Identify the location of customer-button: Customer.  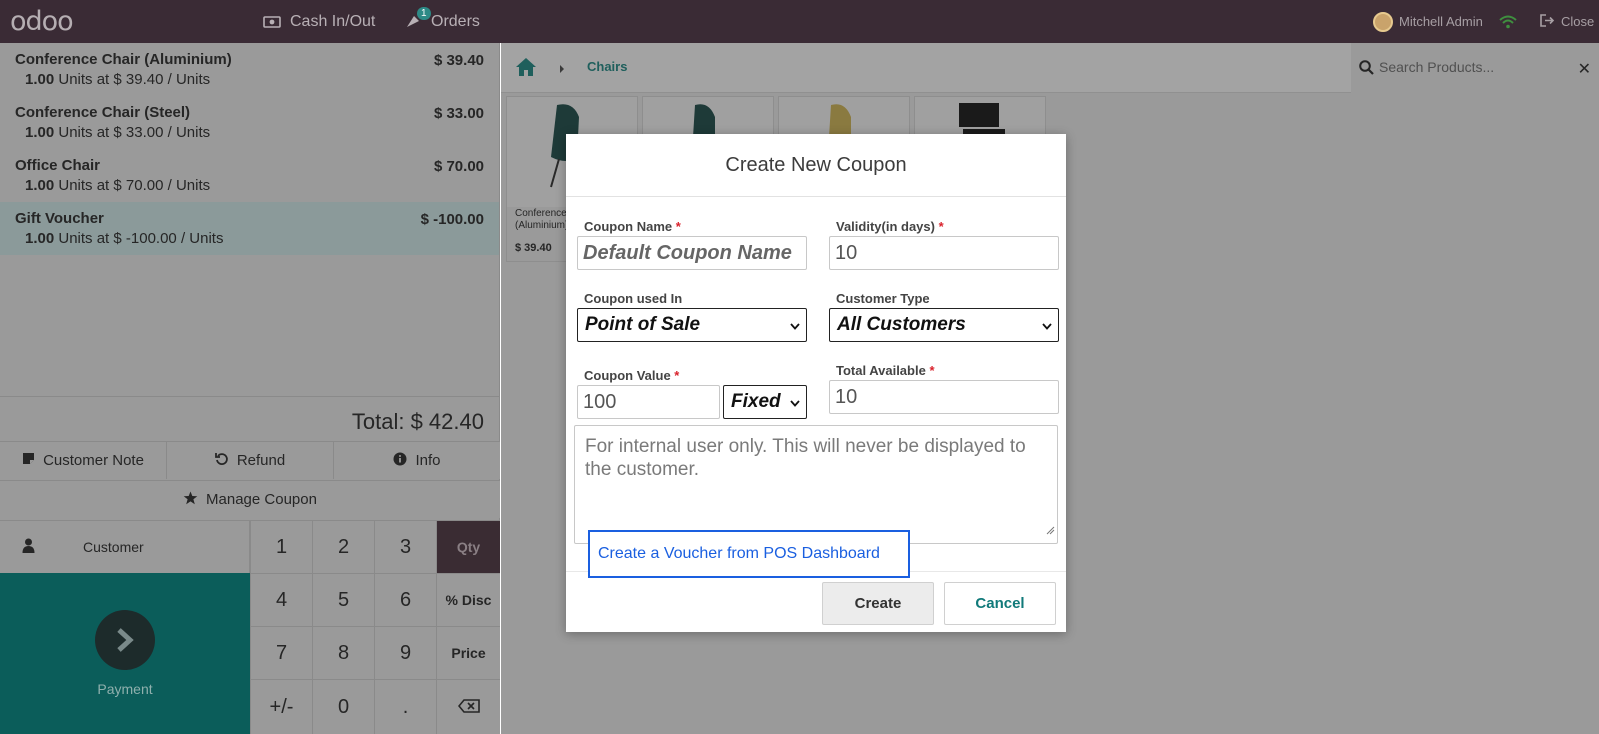
(125, 546).